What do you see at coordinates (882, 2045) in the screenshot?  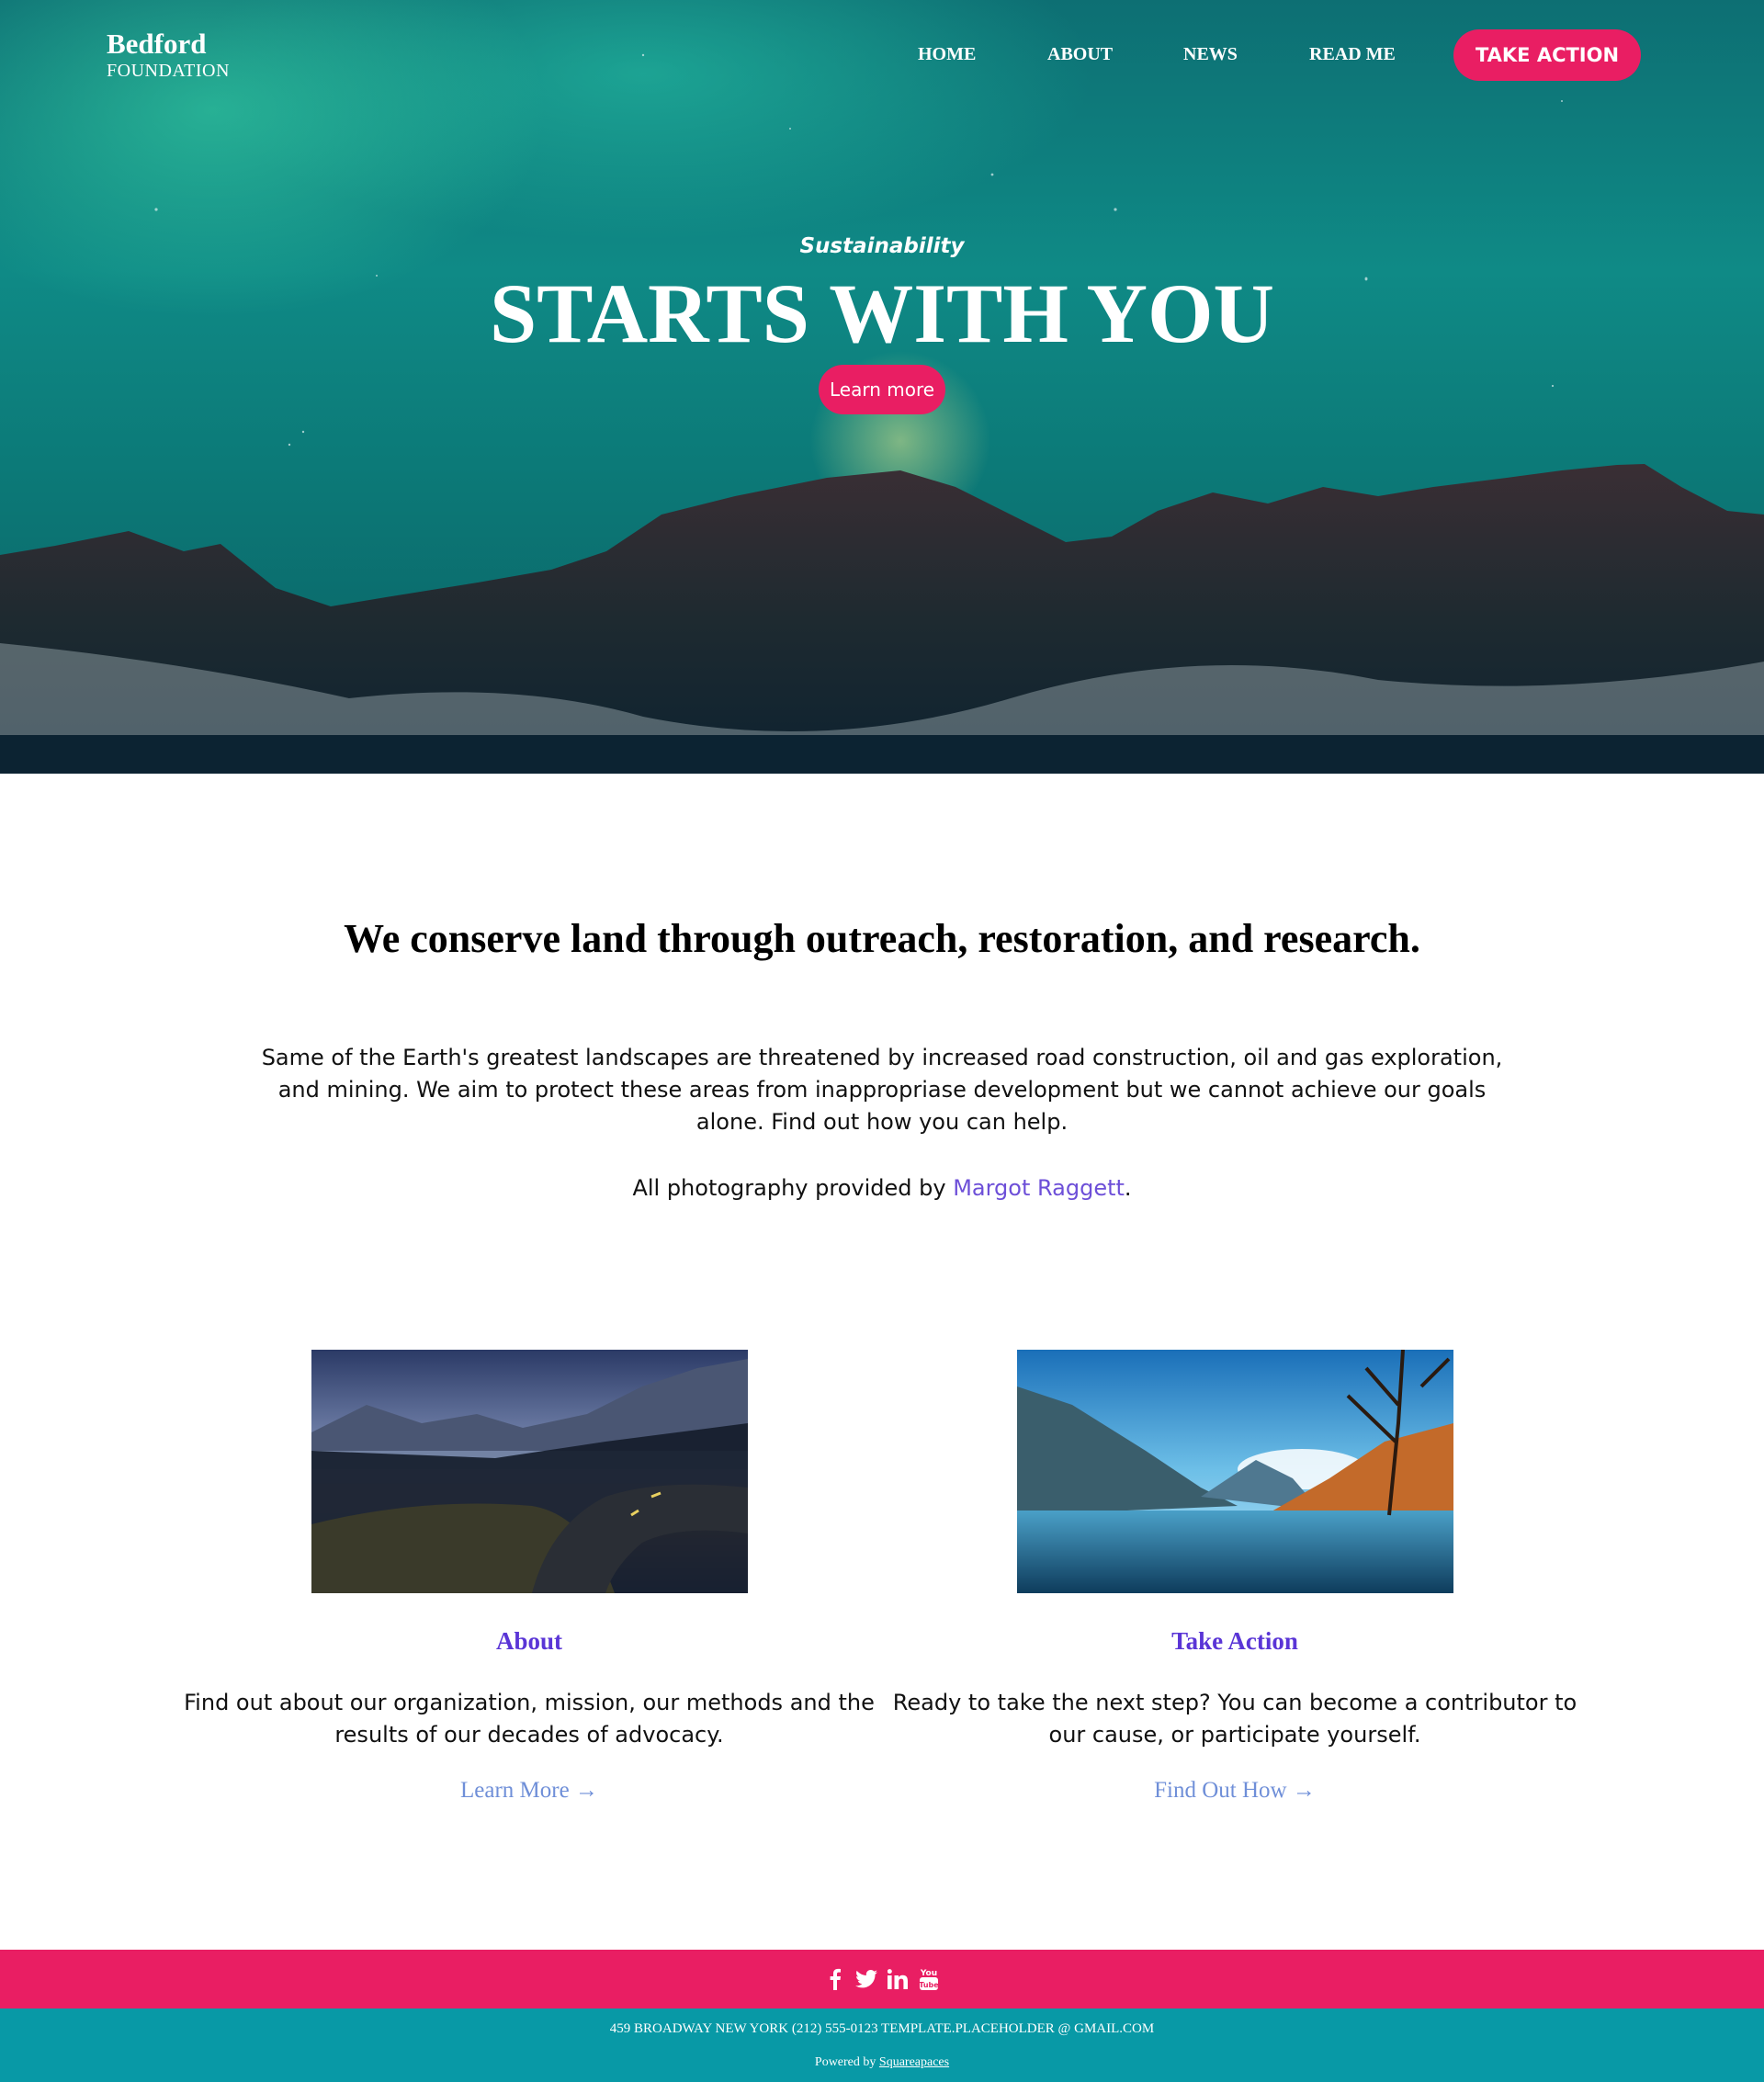 I see `footer` at bounding box center [882, 2045].